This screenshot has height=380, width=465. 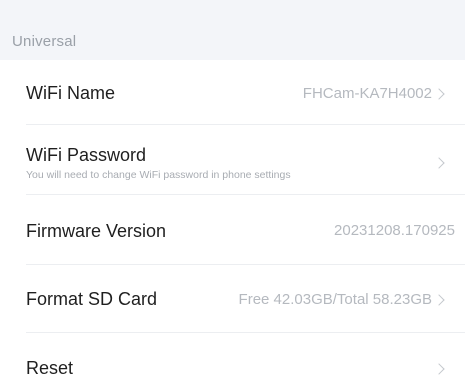 I want to click on reset-label: Reset, so click(x=50, y=368).